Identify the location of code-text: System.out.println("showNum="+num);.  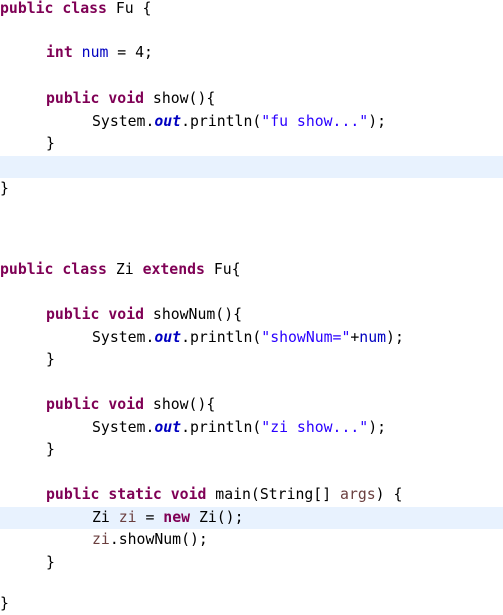
(248, 338).